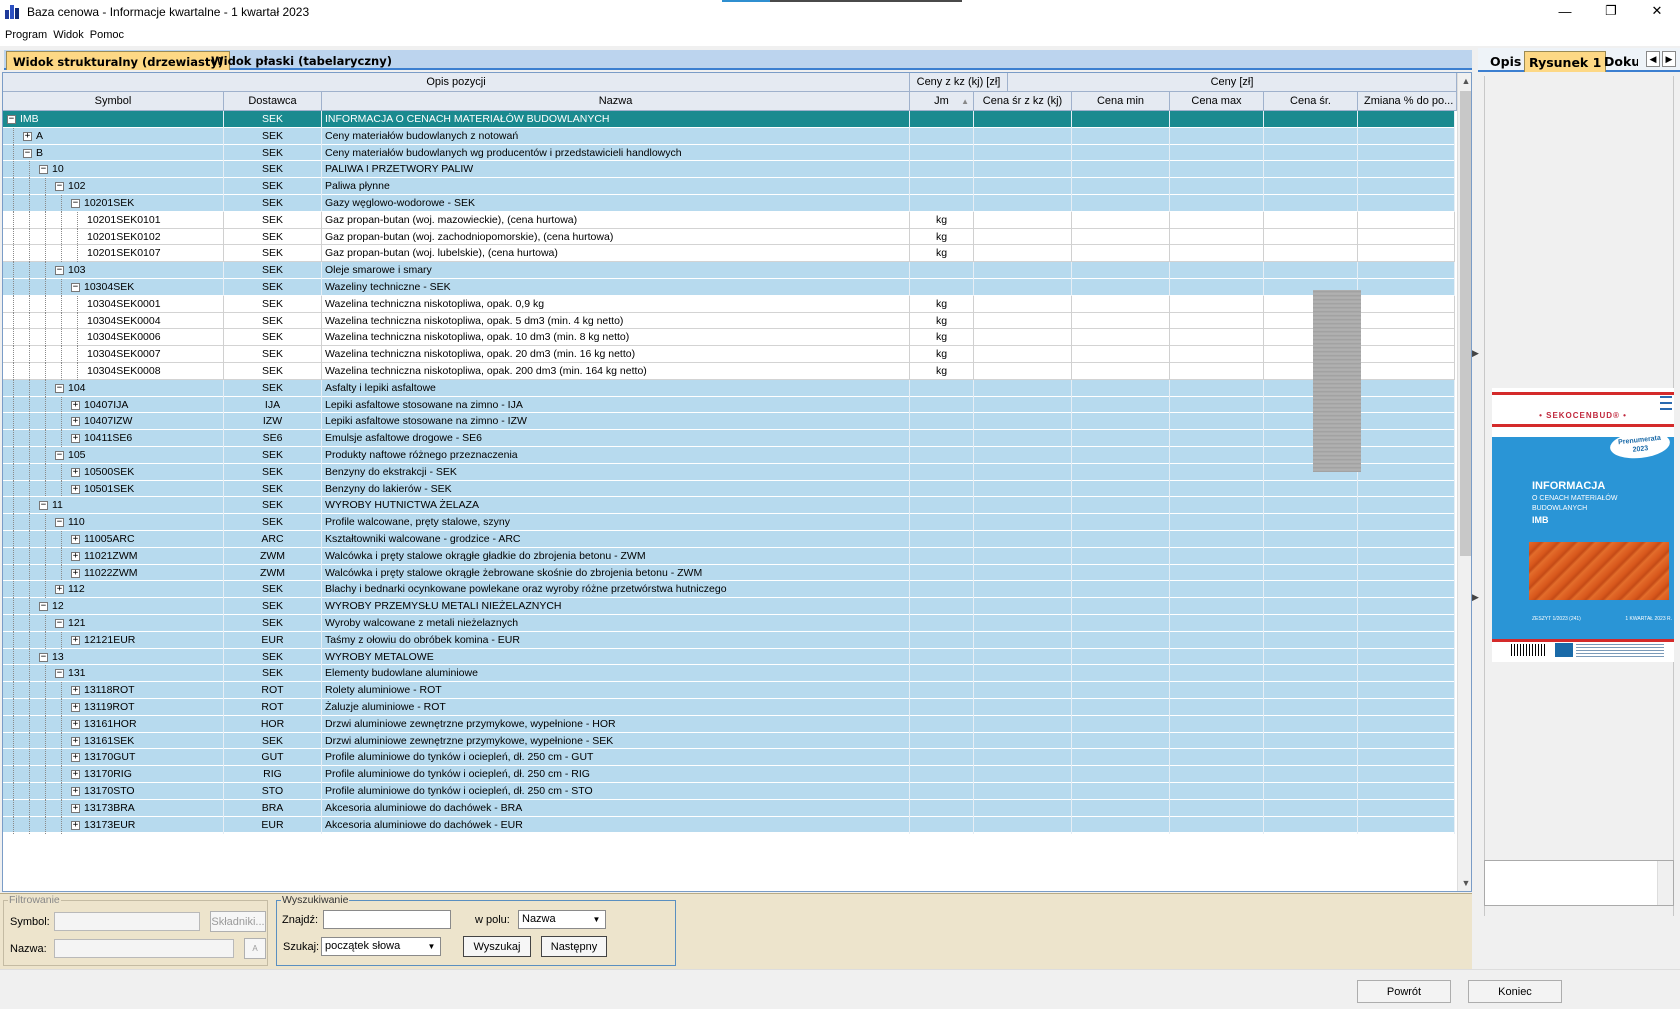  Describe the element at coordinates (28, 35) in the screenshot. I see `menu-program: Program` at that location.